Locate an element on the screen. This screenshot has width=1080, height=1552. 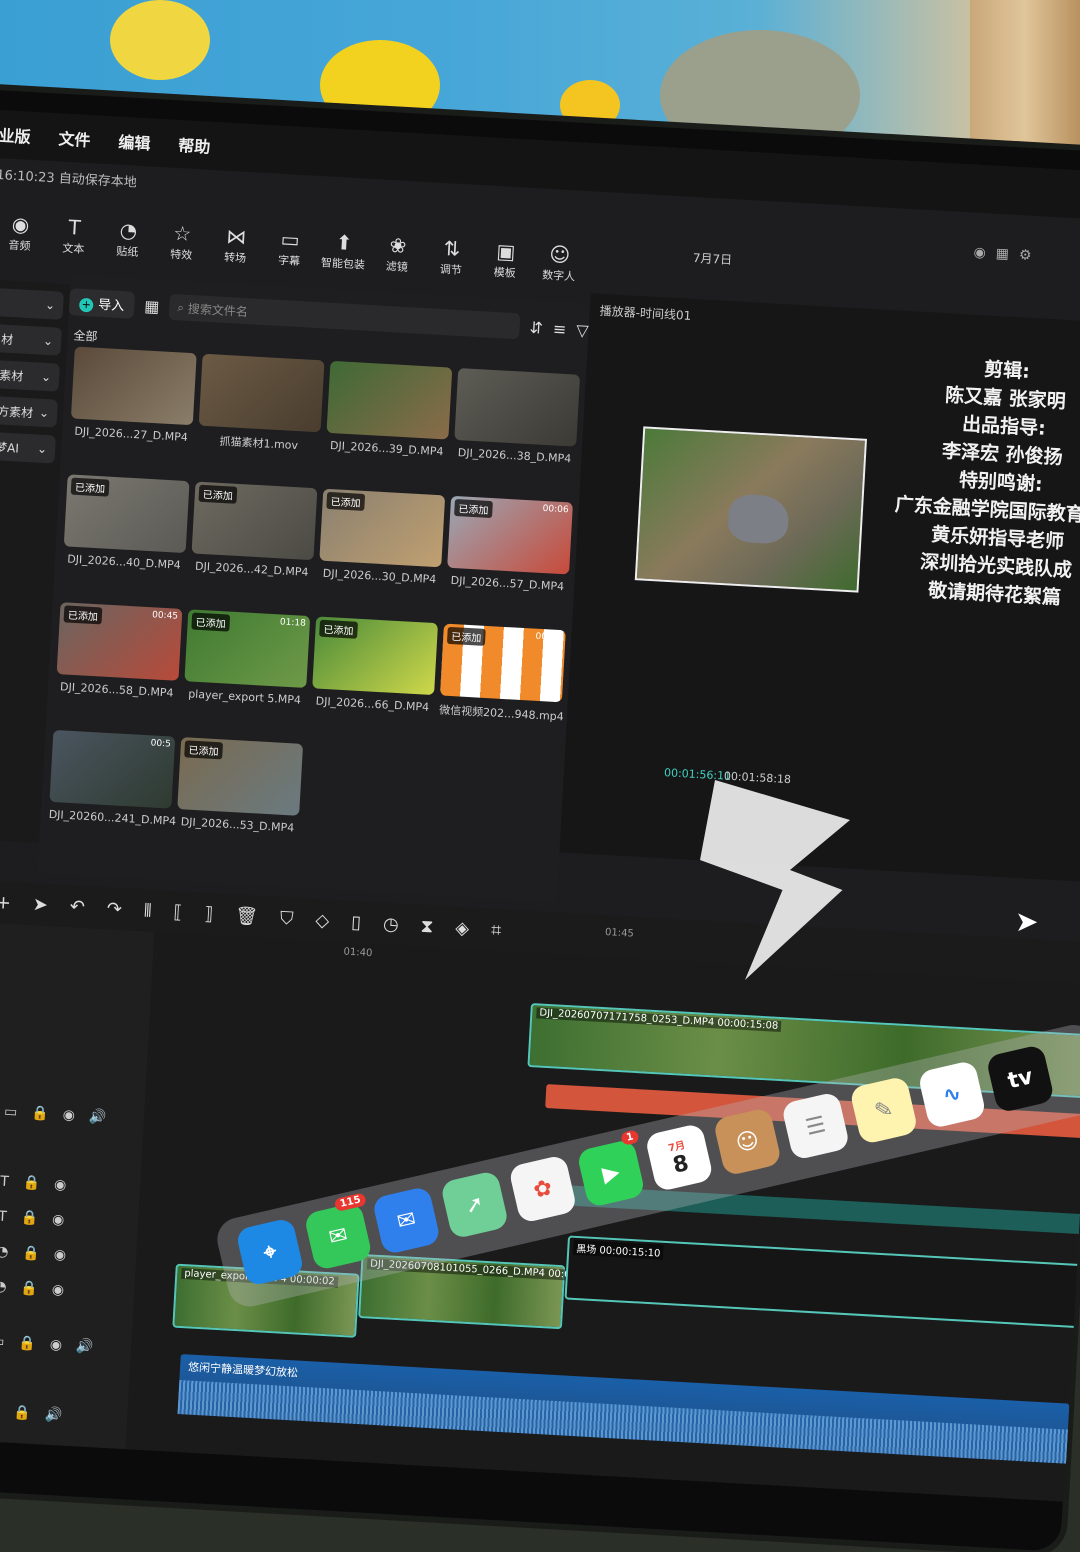
tool-template: ▣ 模板 is located at coordinates (504, 268).